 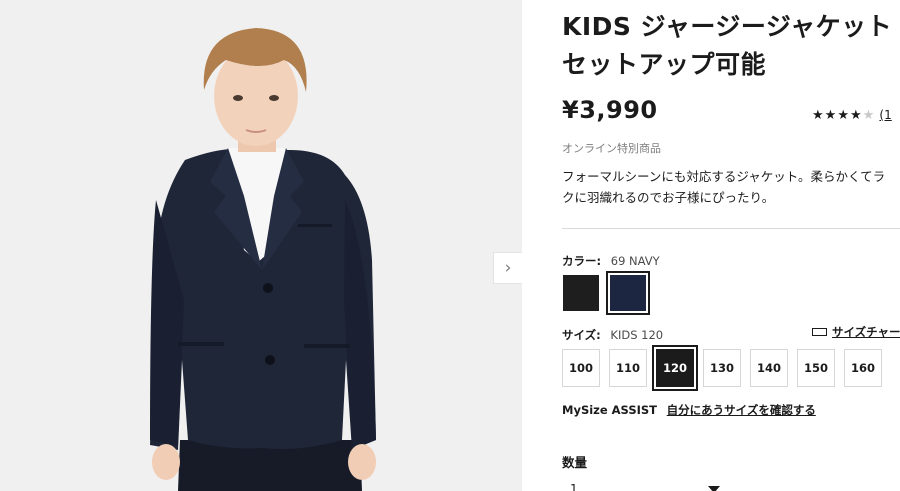 What do you see at coordinates (722, 368) in the screenshot?
I see `size-option-130: 130` at bounding box center [722, 368].